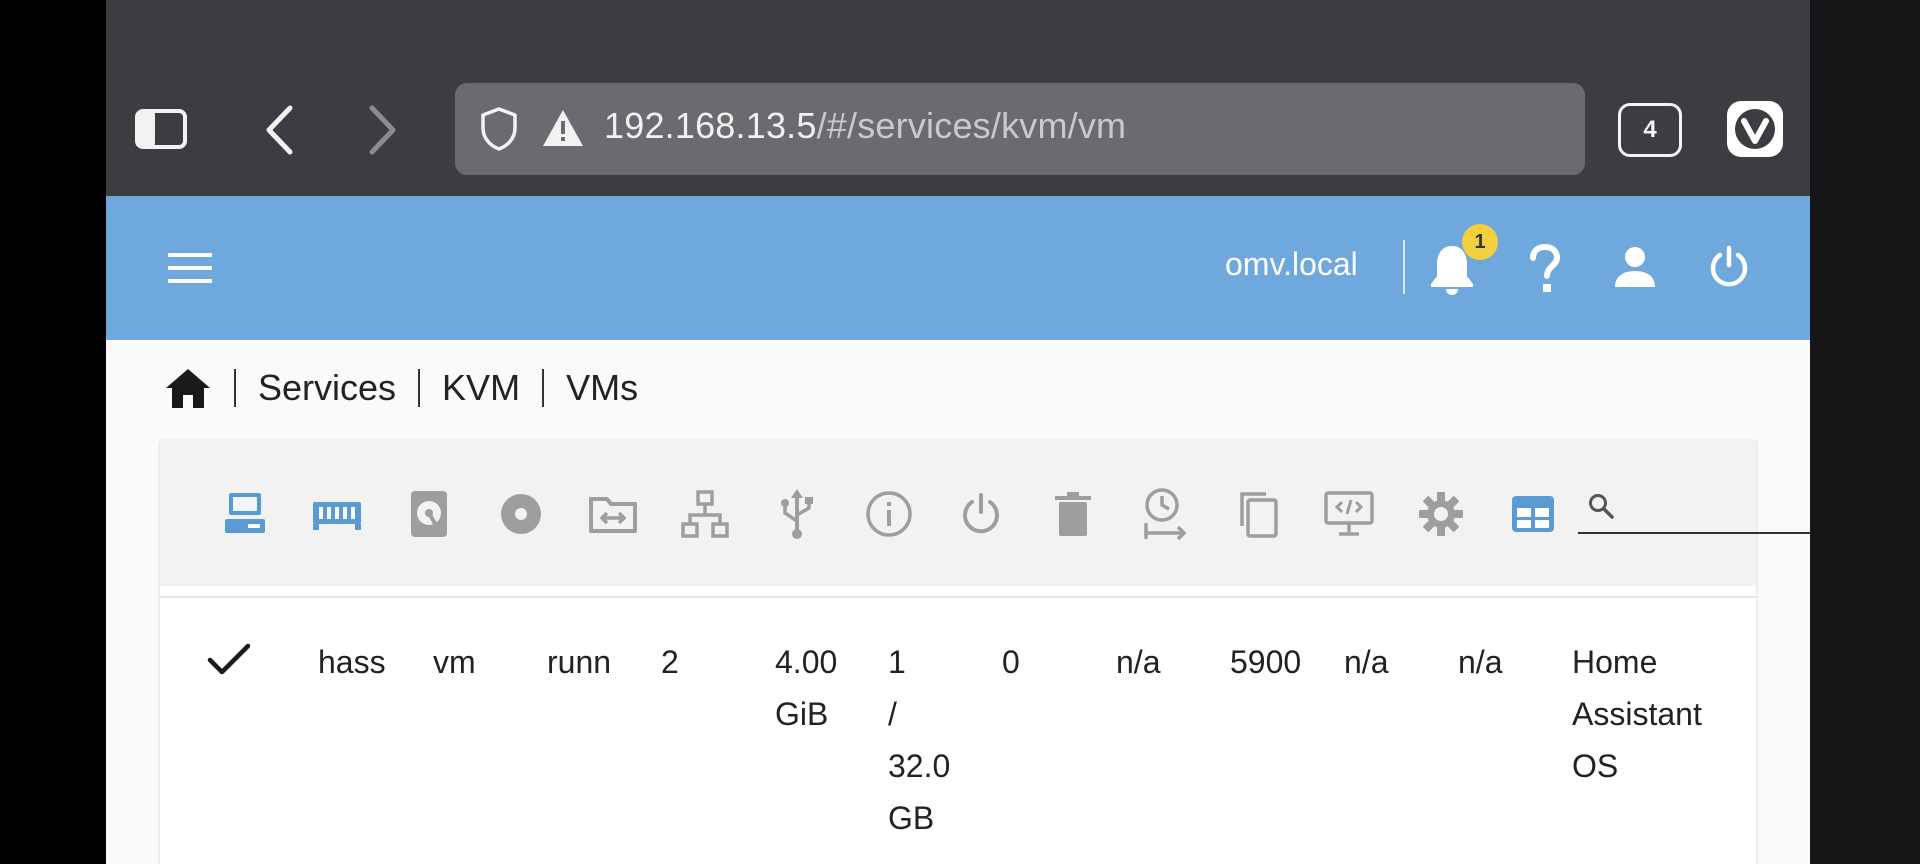 The image size is (1920, 864). I want to click on disk-icon, so click(429, 514).